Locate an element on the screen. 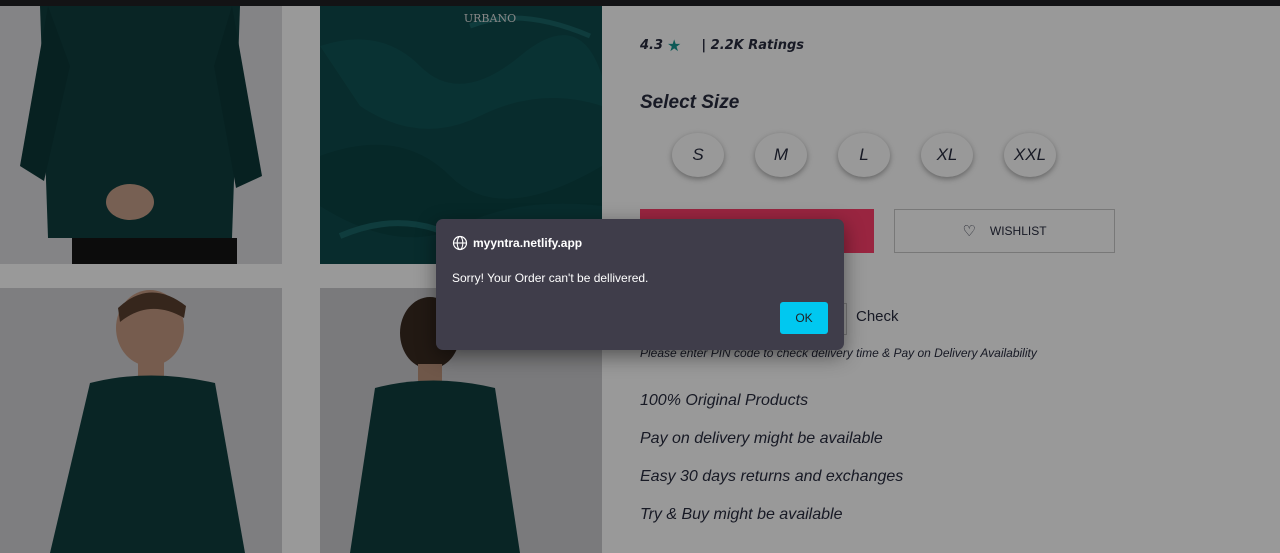 This screenshot has height=553, width=1280. dialog-header: myyntra.netlify.app is located at coordinates (517, 243).